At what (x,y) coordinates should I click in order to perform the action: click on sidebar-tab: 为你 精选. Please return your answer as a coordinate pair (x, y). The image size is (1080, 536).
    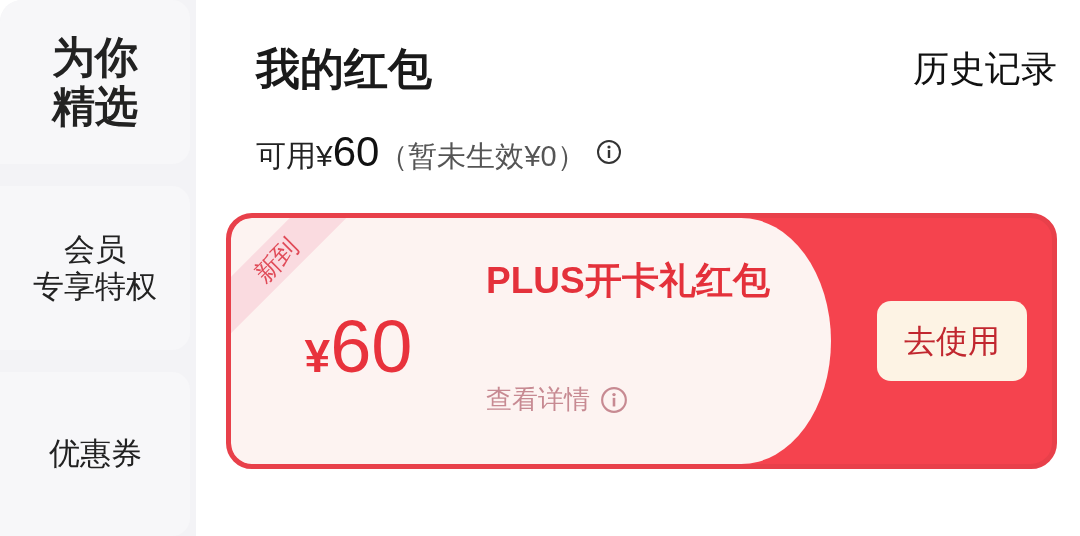
    Looking at the image, I should click on (95, 82).